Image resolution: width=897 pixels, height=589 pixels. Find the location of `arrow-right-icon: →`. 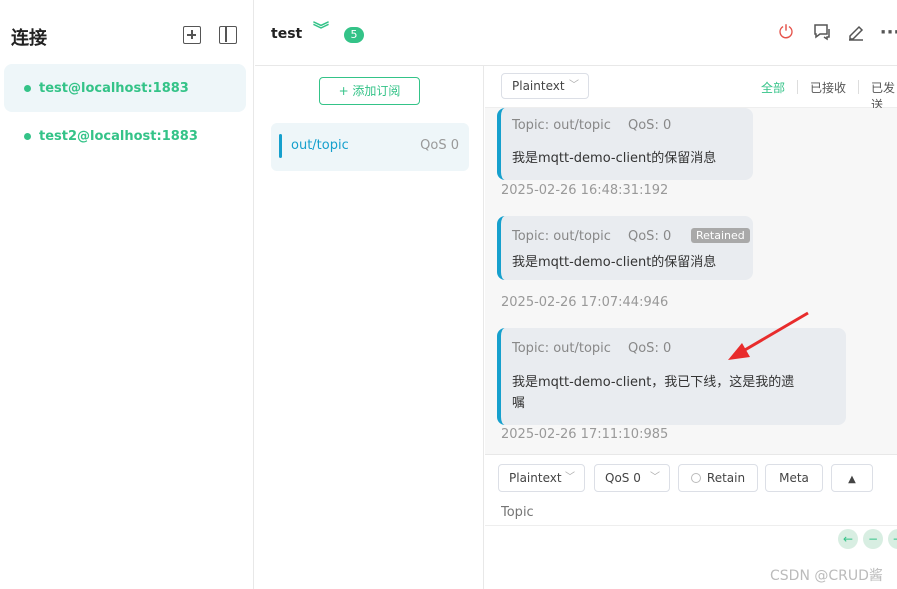

arrow-right-icon: → is located at coordinates (892, 539).